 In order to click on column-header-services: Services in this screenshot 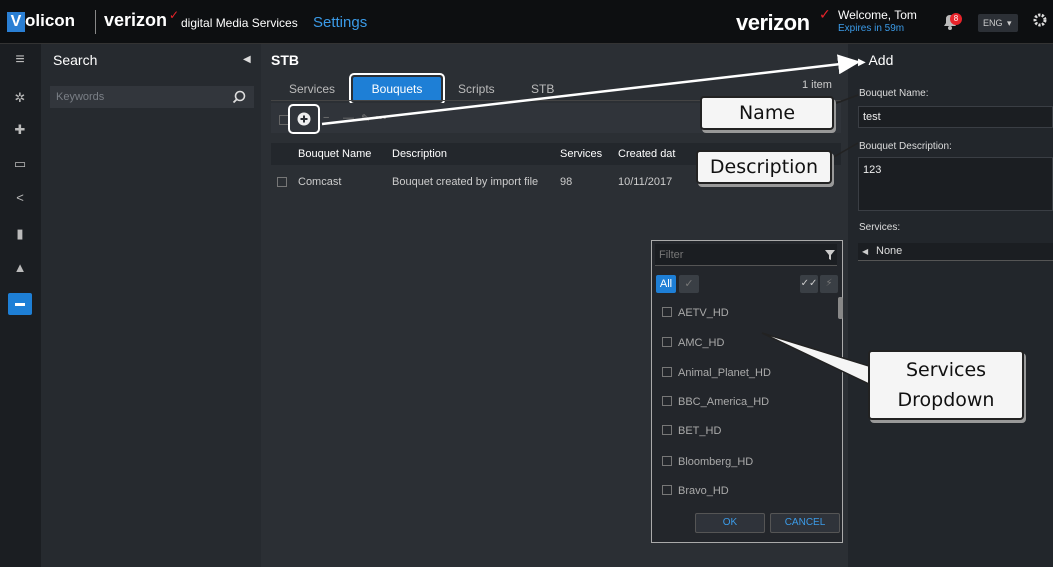, I will do `click(581, 154)`.